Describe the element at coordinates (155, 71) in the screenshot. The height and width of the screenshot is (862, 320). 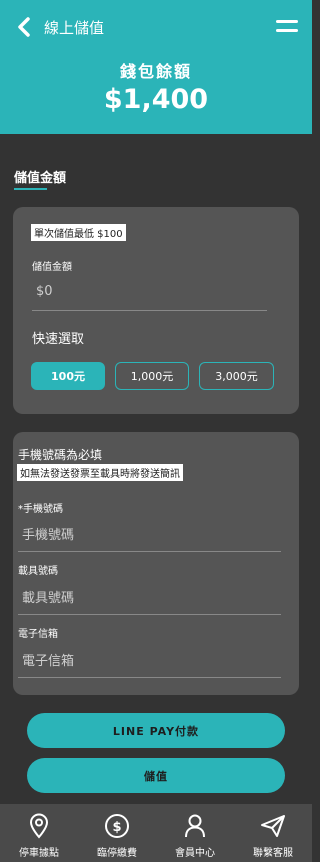
I see `wallet-label: 錢包餘額` at that location.